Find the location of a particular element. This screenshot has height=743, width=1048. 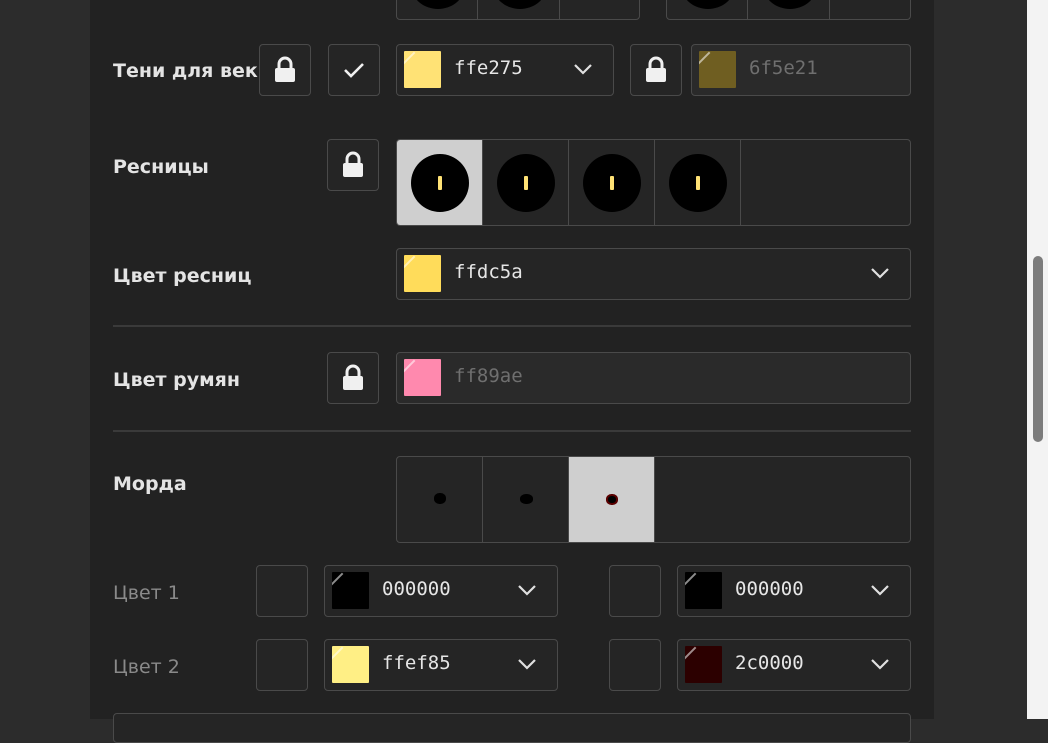

top-style-picker-left is located at coordinates (518, 10).